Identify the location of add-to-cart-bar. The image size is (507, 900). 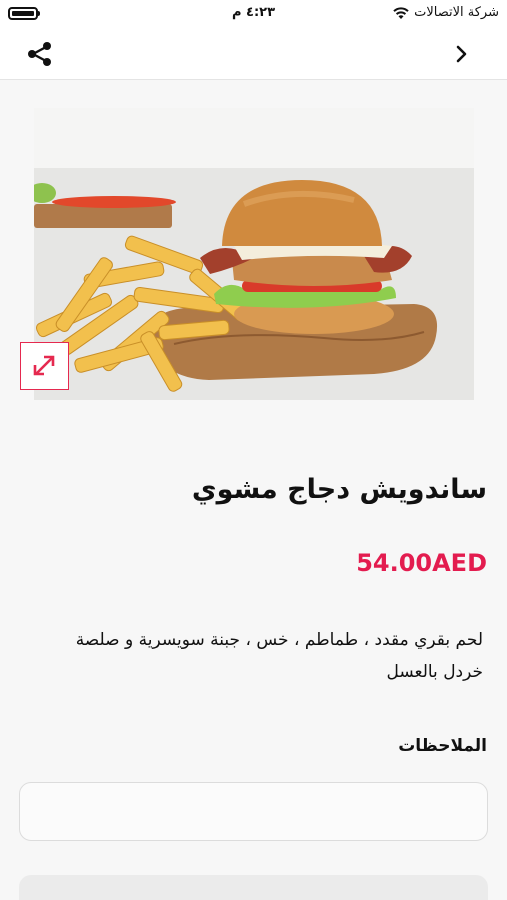
(253, 887).